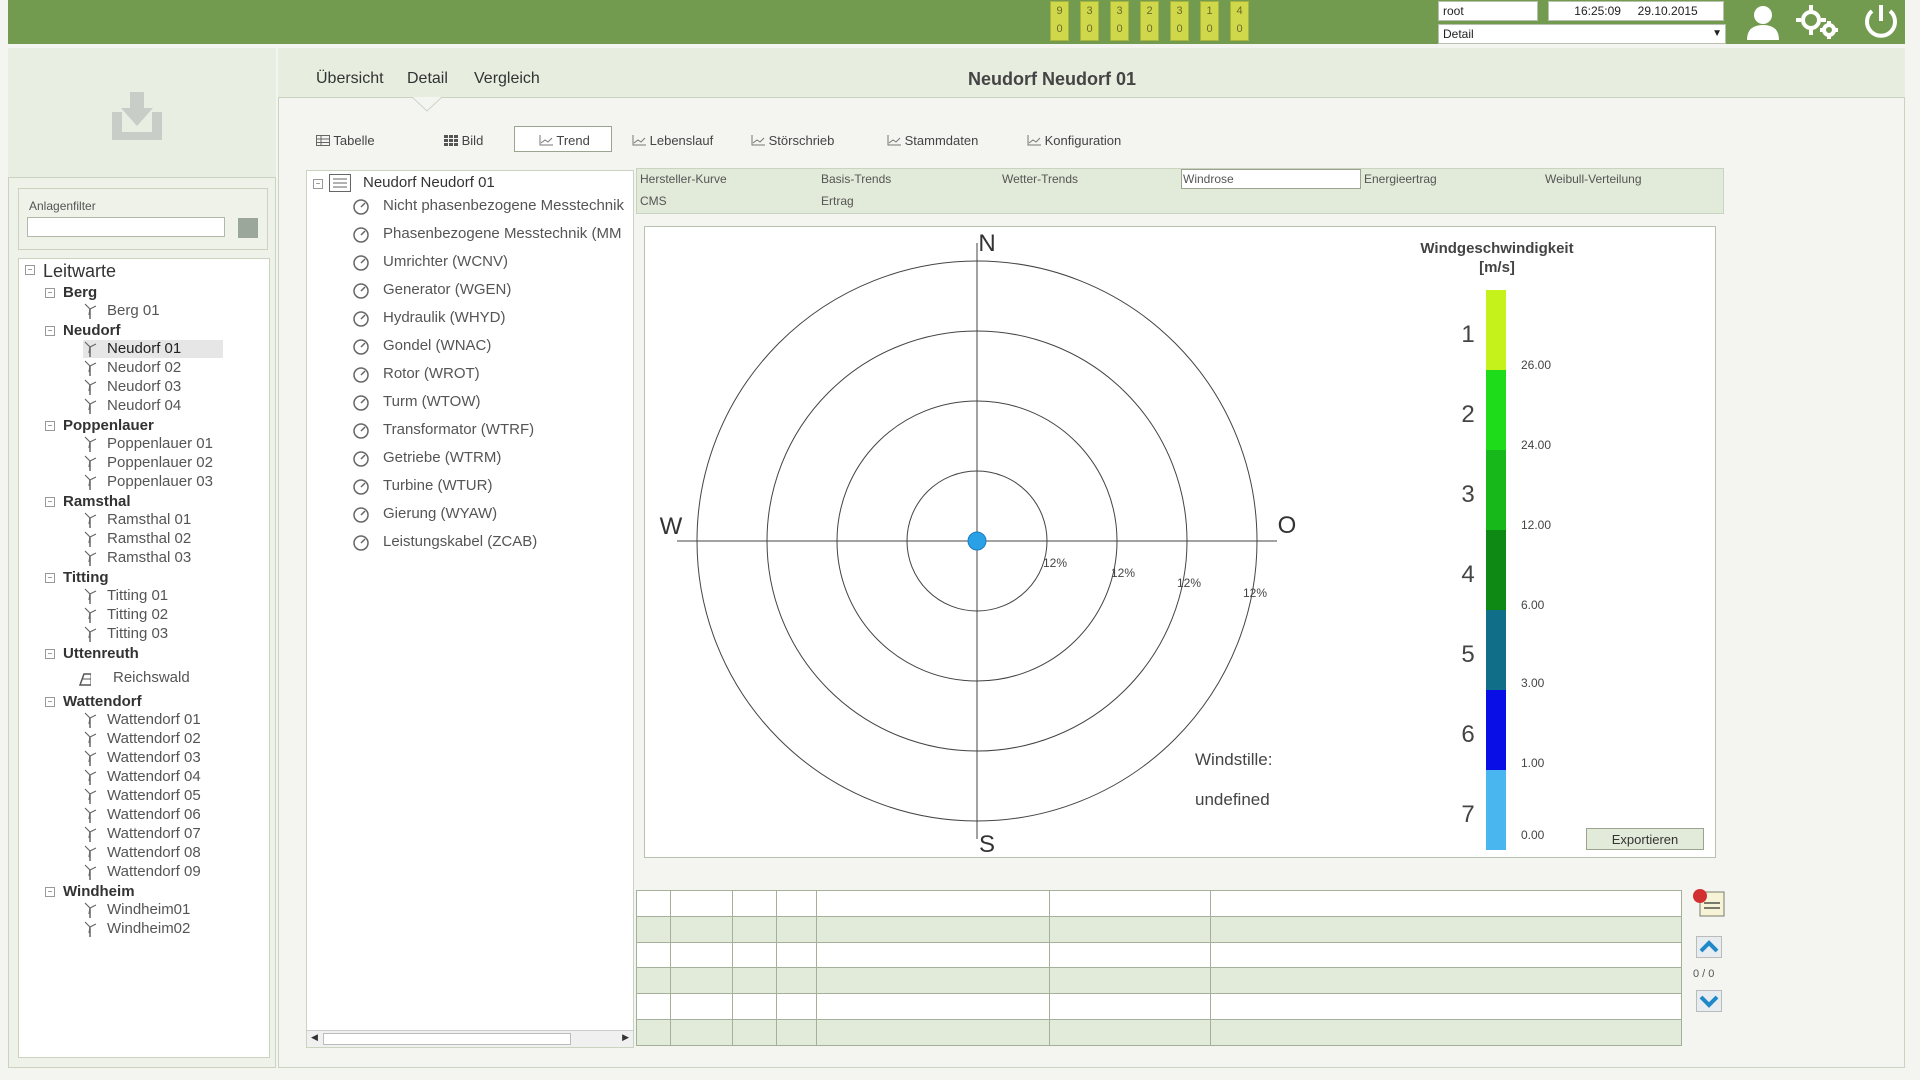 The height and width of the screenshot is (1080, 1920). I want to click on subtab-lebenslauf: Lebenslauf, so click(672, 140).